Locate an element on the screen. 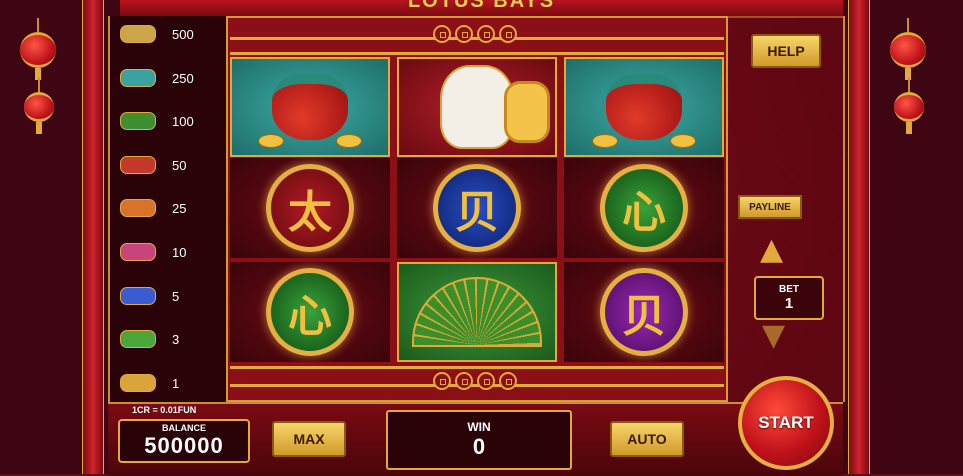 The height and width of the screenshot is (476, 963). paytable-row: 25 is located at coordinates (168, 208).